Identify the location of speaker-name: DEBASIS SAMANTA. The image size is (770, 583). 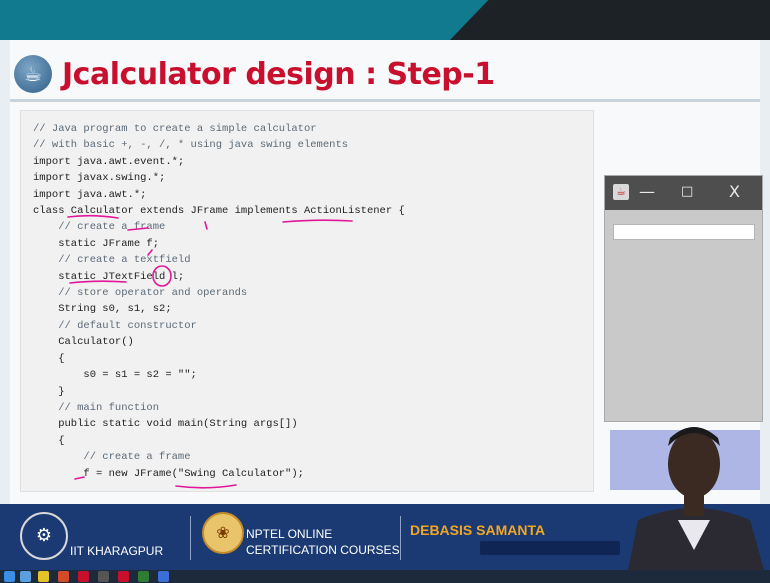
(478, 530).